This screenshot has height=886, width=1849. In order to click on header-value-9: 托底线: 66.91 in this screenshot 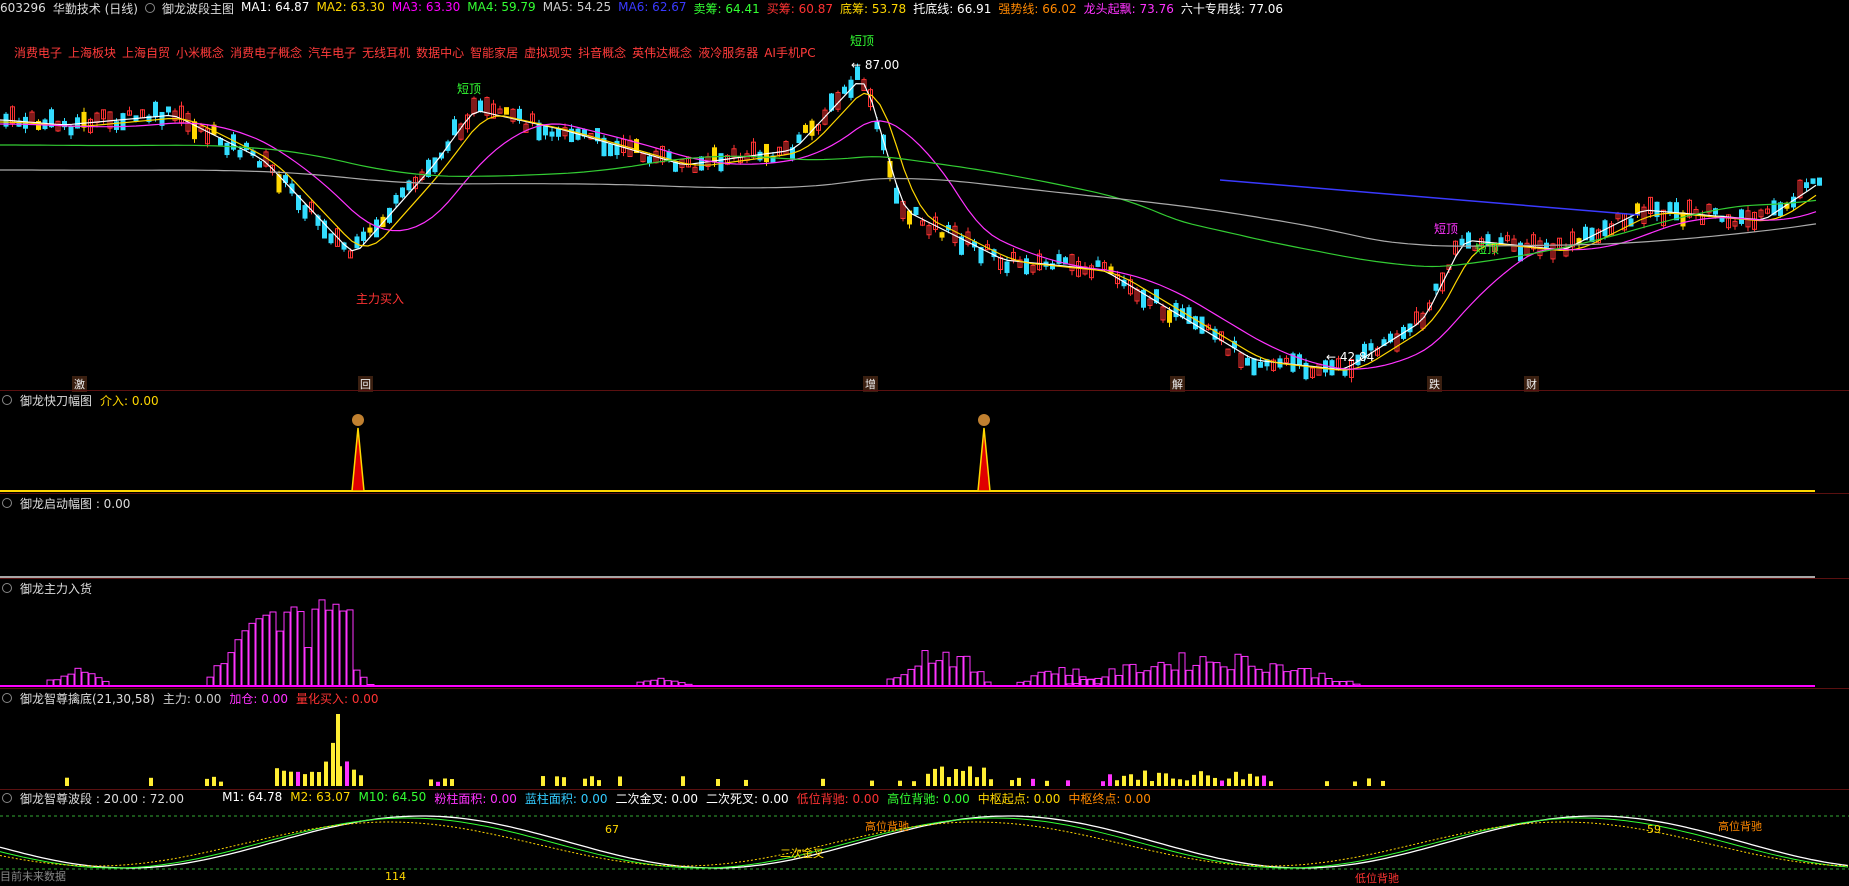, I will do `click(952, 8)`.